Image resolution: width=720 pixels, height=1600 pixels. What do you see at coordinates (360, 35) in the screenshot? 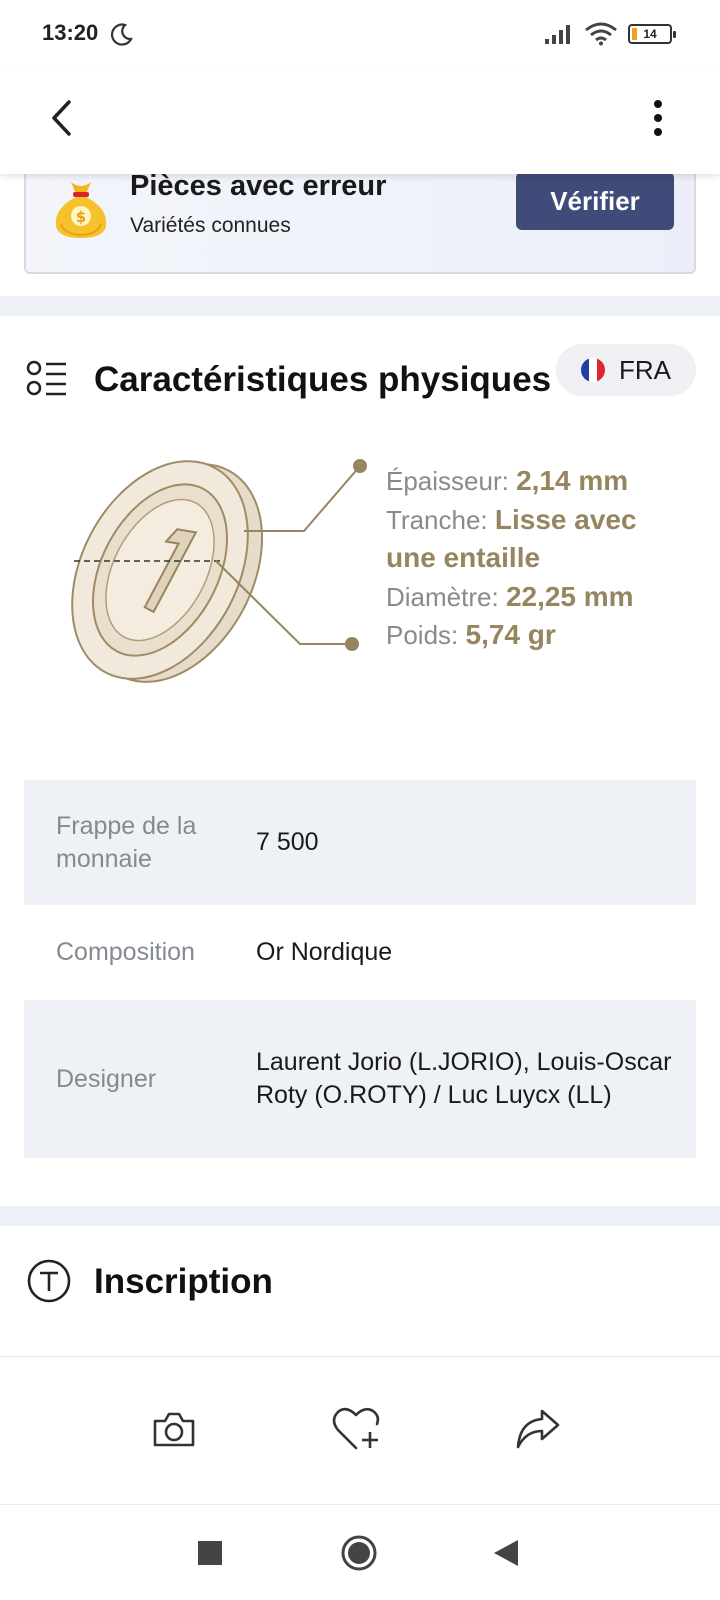
I see `status-bar: 13:20 14` at bounding box center [360, 35].